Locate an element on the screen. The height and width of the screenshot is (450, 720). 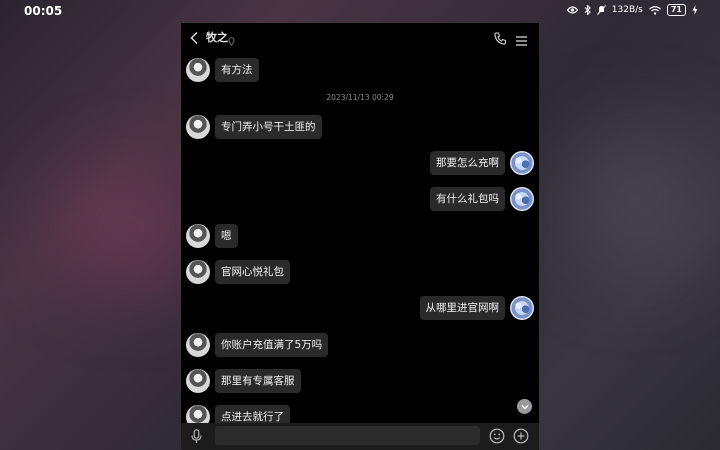
chevron-down-icon is located at coordinates (524, 406).